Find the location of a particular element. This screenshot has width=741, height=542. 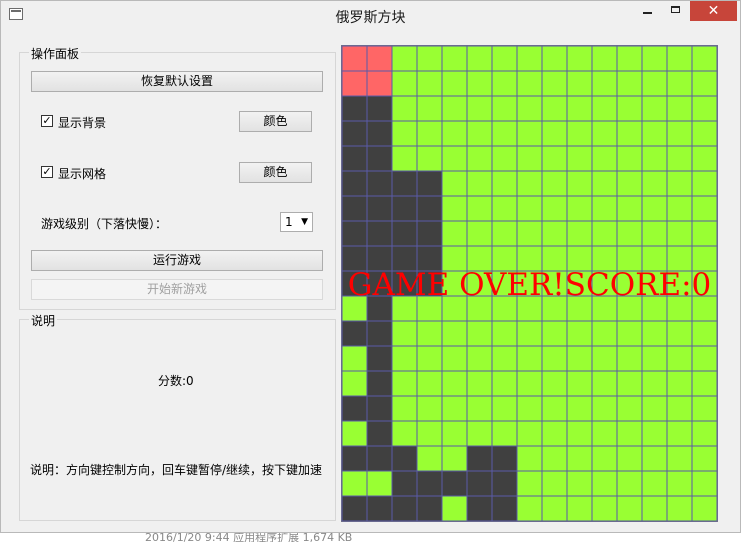

background-color-button: 颜色 is located at coordinates (275, 121).